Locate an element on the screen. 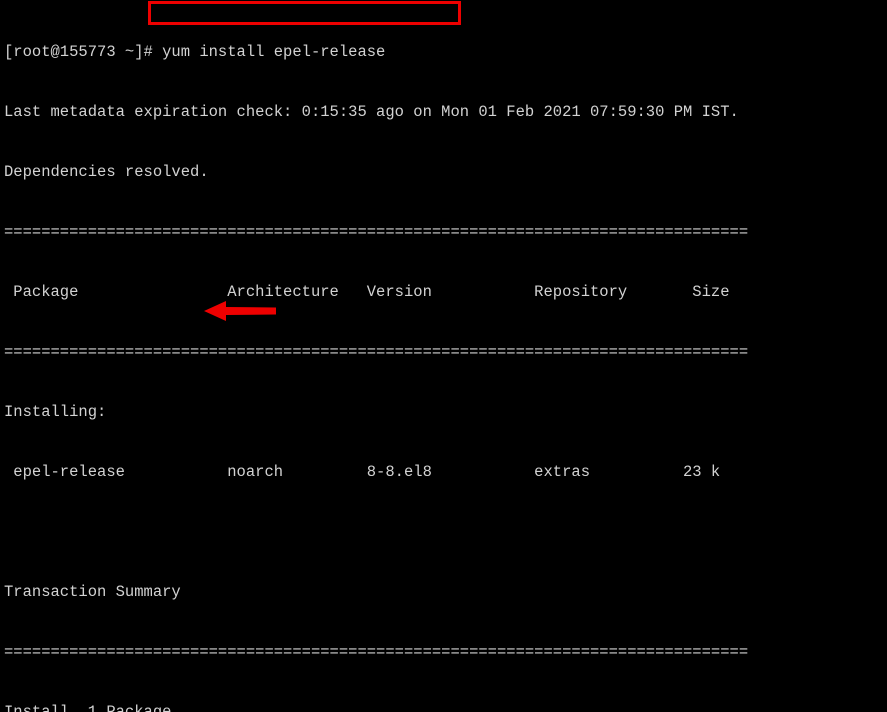 This screenshot has width=887, height=712. terminal-table-row: epel-release noarch 8-8.el8 extras 23 k is located at coordinates (362, 472).